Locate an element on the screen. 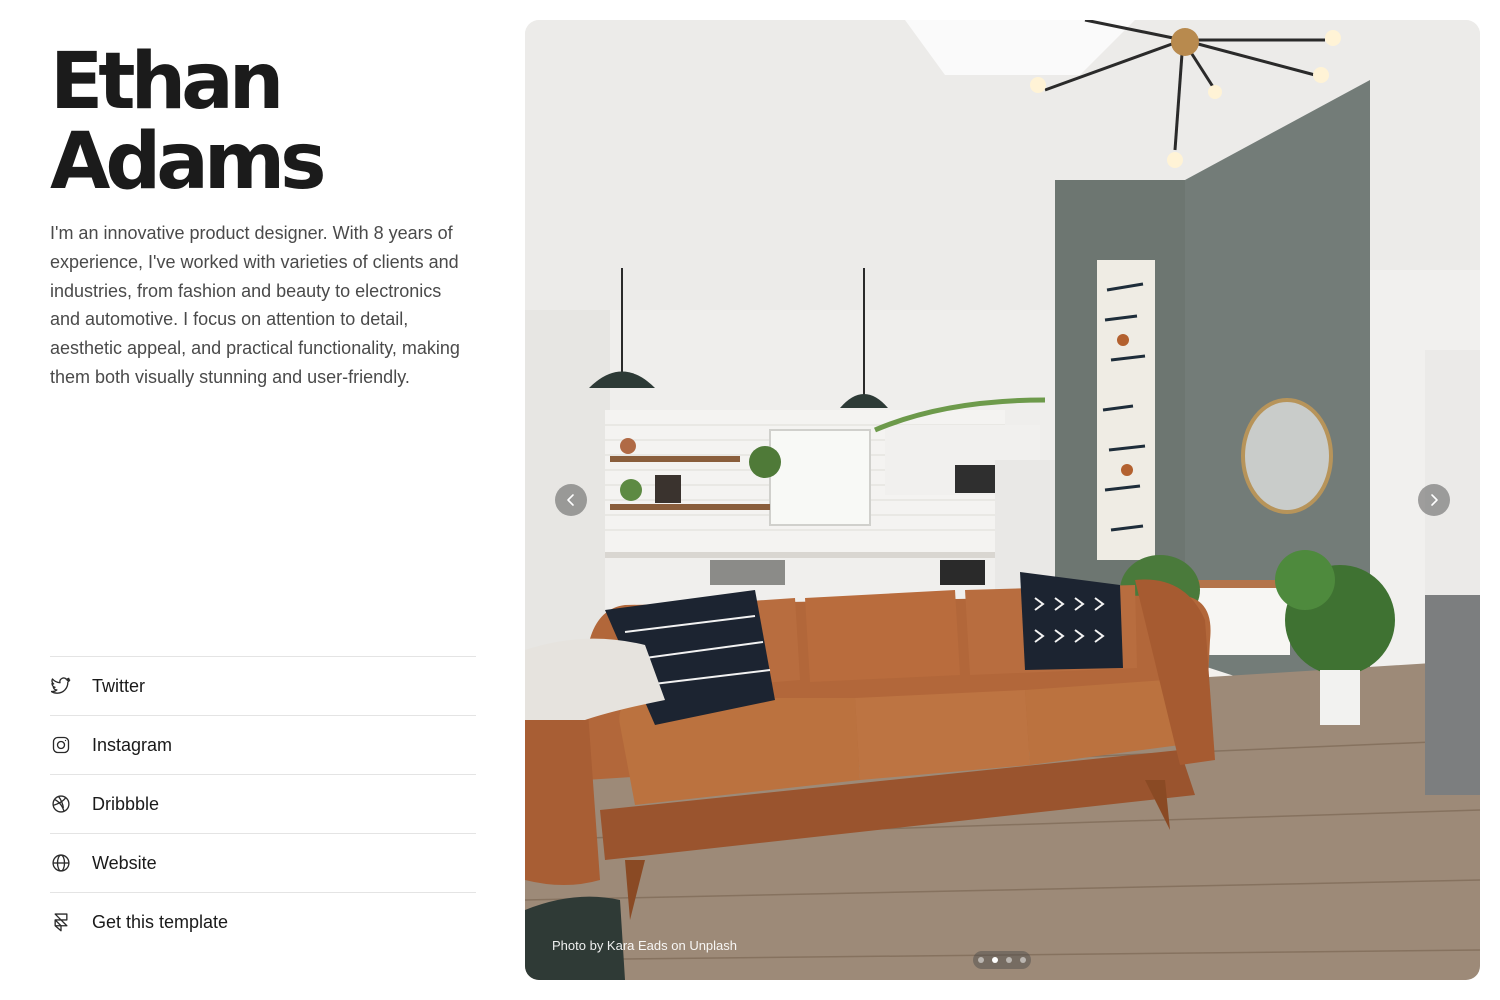 The width and height of the screenshot is (1500, 1000). instagram-link-label: Instagram is located at coordinates (132, 744).